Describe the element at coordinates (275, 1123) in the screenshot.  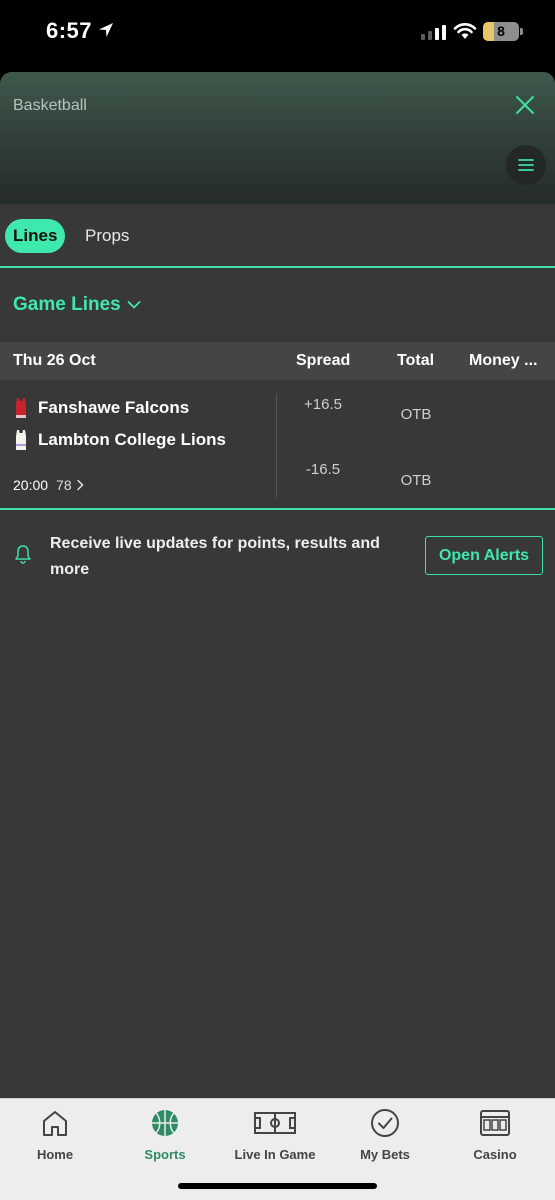
I see `field-icon` at that location.